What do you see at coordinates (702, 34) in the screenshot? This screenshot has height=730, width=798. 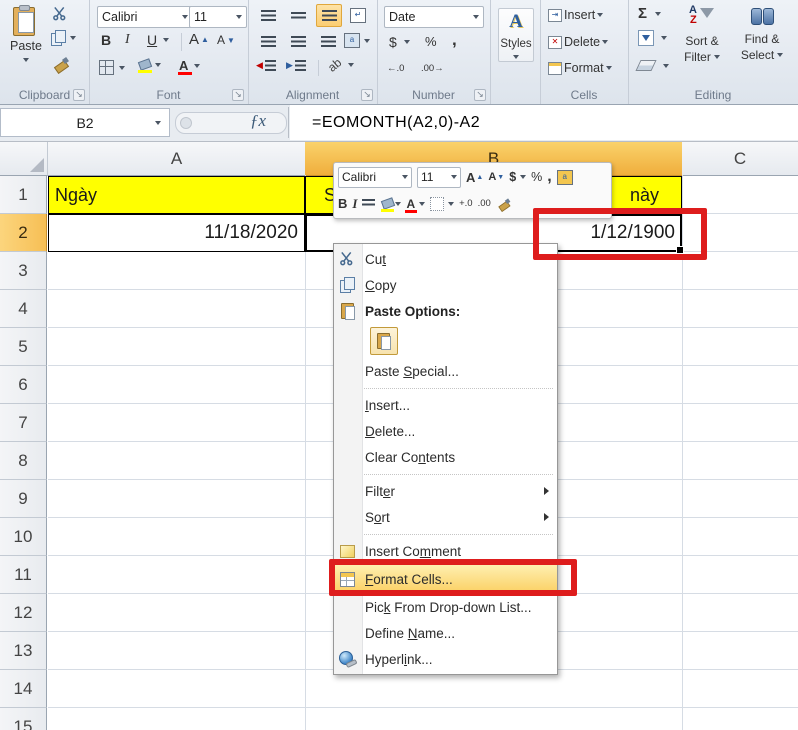 I see `sort-filter-button: AZ Sort & Filter` at bounding box center [702, 34].